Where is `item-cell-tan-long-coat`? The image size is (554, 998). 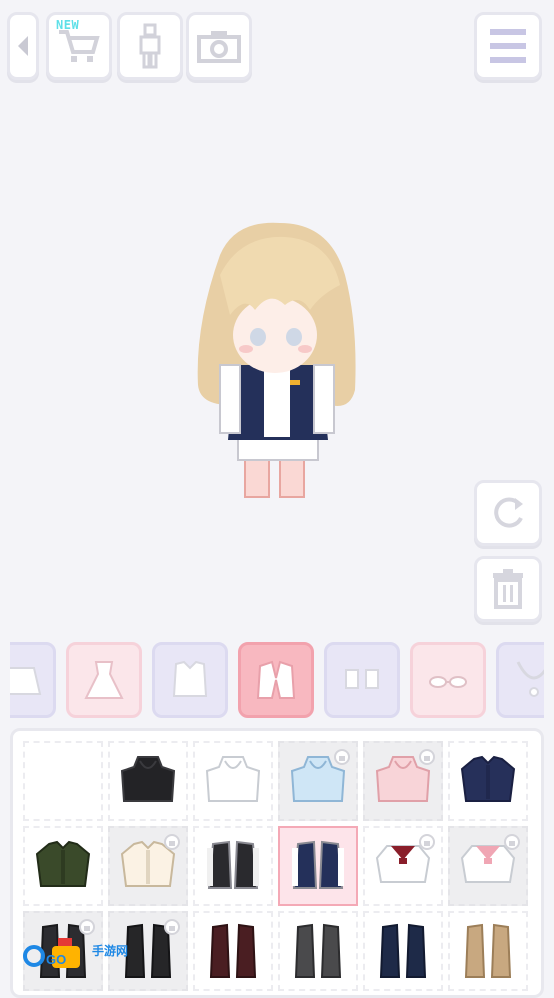 item-cell-tan-long-coat is located at coordinates (488, 951).